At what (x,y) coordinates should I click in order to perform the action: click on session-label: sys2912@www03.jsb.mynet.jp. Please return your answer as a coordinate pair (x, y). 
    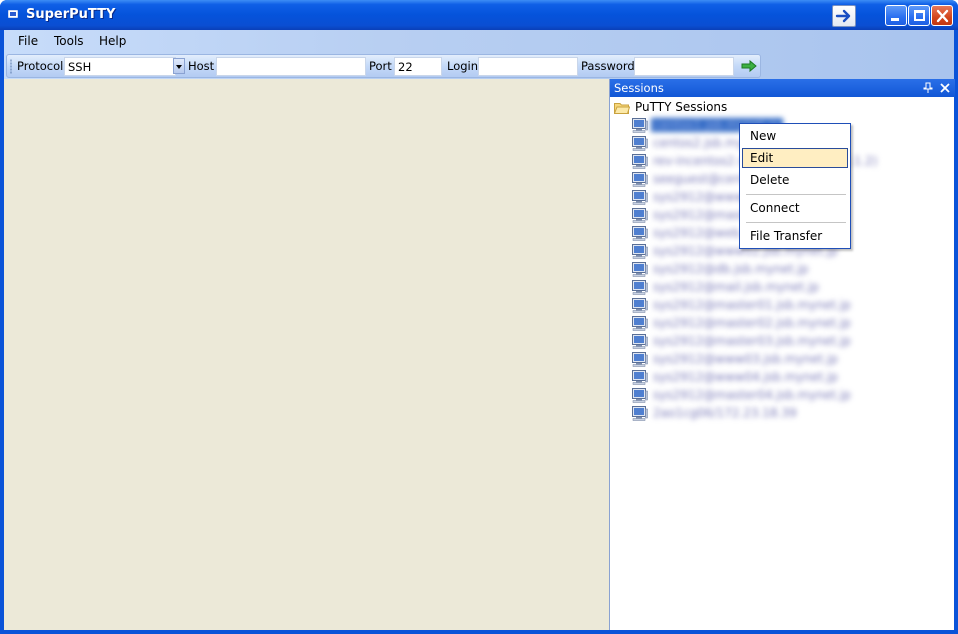
    Looking at the image, I should click on (745, 359).